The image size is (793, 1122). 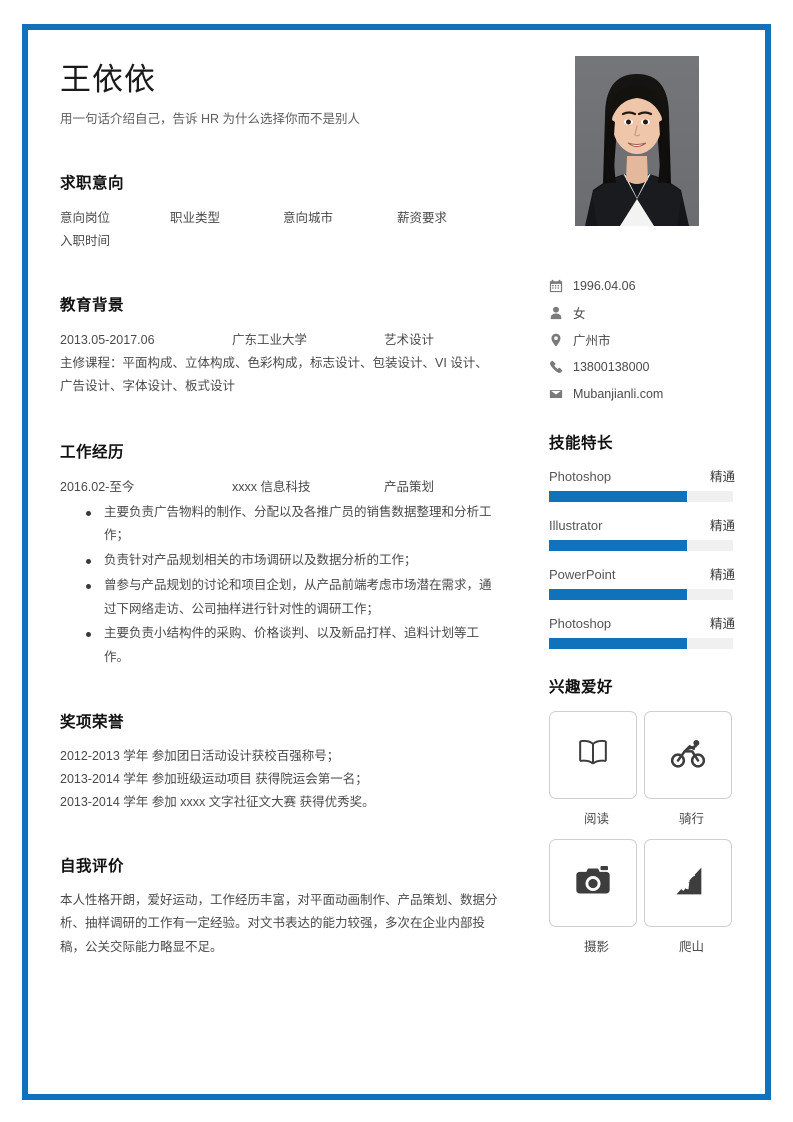 I want to click on work-entry: 2016.02-至今 xxxx 信息科技 产品策划, so click(x=280, y=487).